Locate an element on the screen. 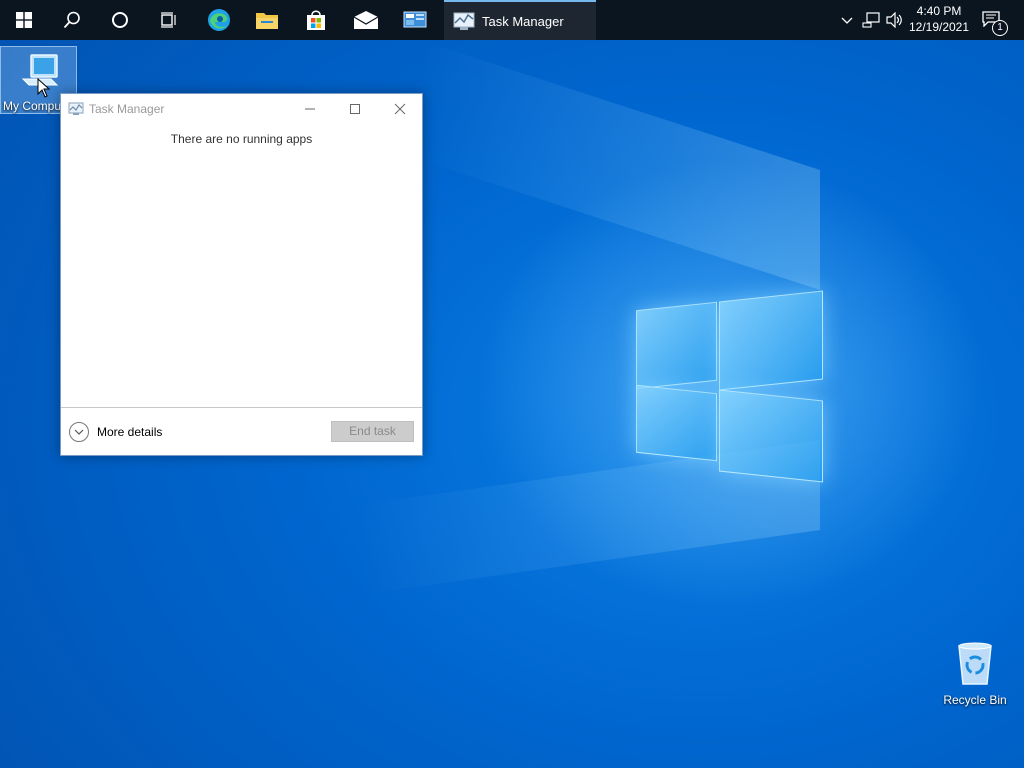 Image resolution: width=1024 pixels, height=768 pixels. task-view-icon is located at coordinates (168, 20).